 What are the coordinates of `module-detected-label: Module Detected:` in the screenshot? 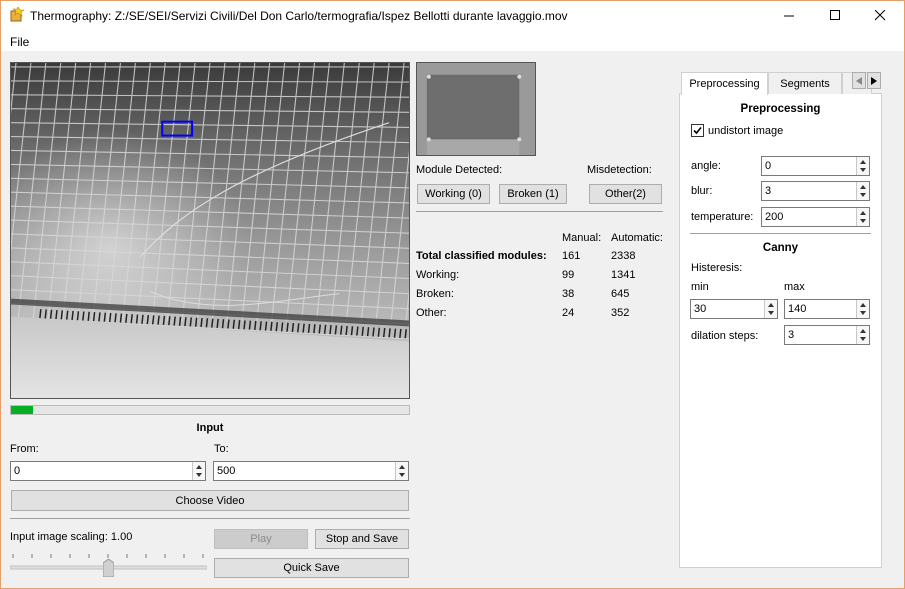 It's located at (459, 170).